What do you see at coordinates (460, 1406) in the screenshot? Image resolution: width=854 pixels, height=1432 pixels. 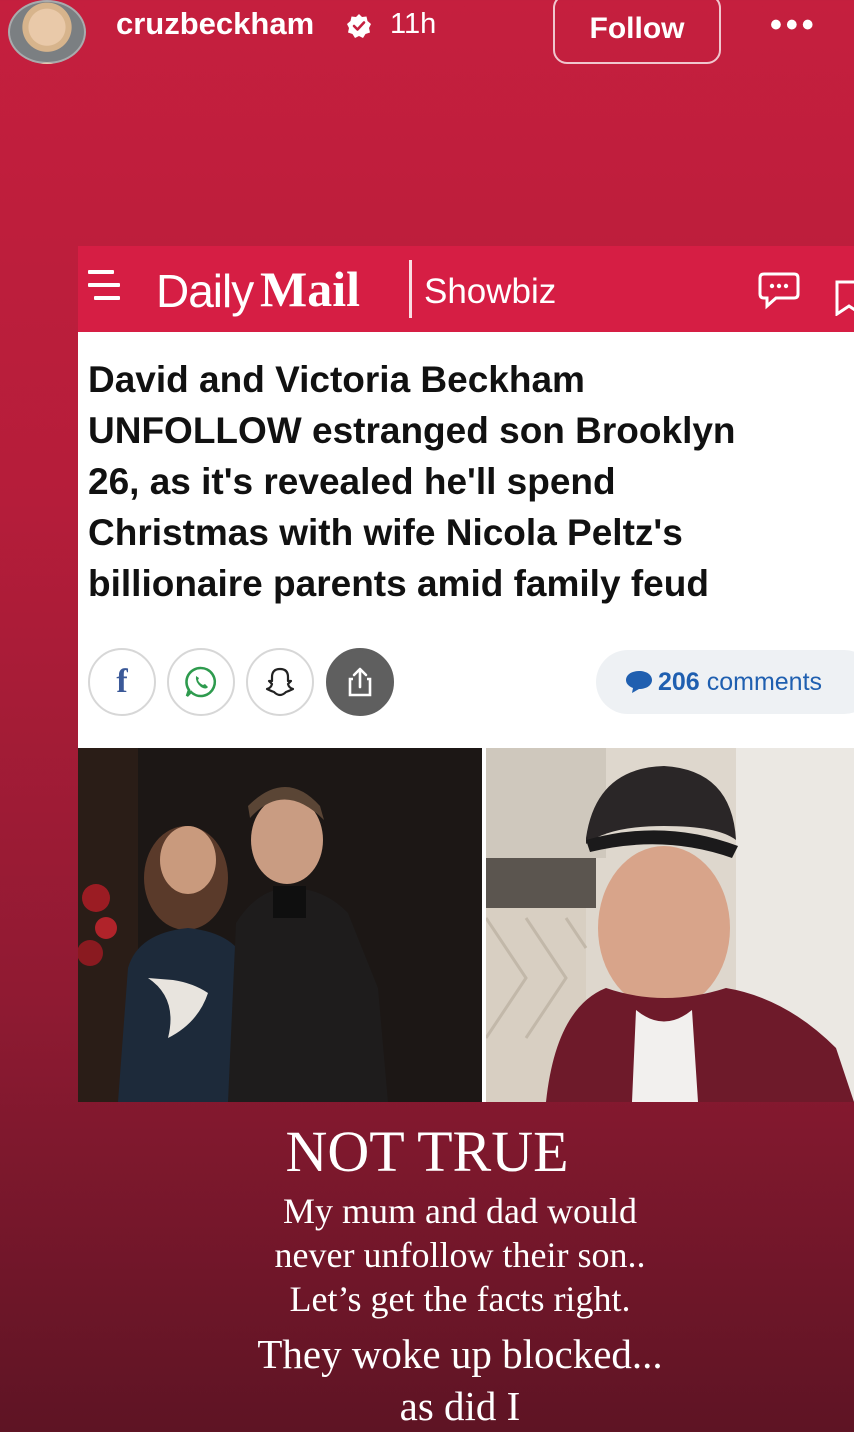 I see `caption-line: as did I` at bounding box center [460, 1406].